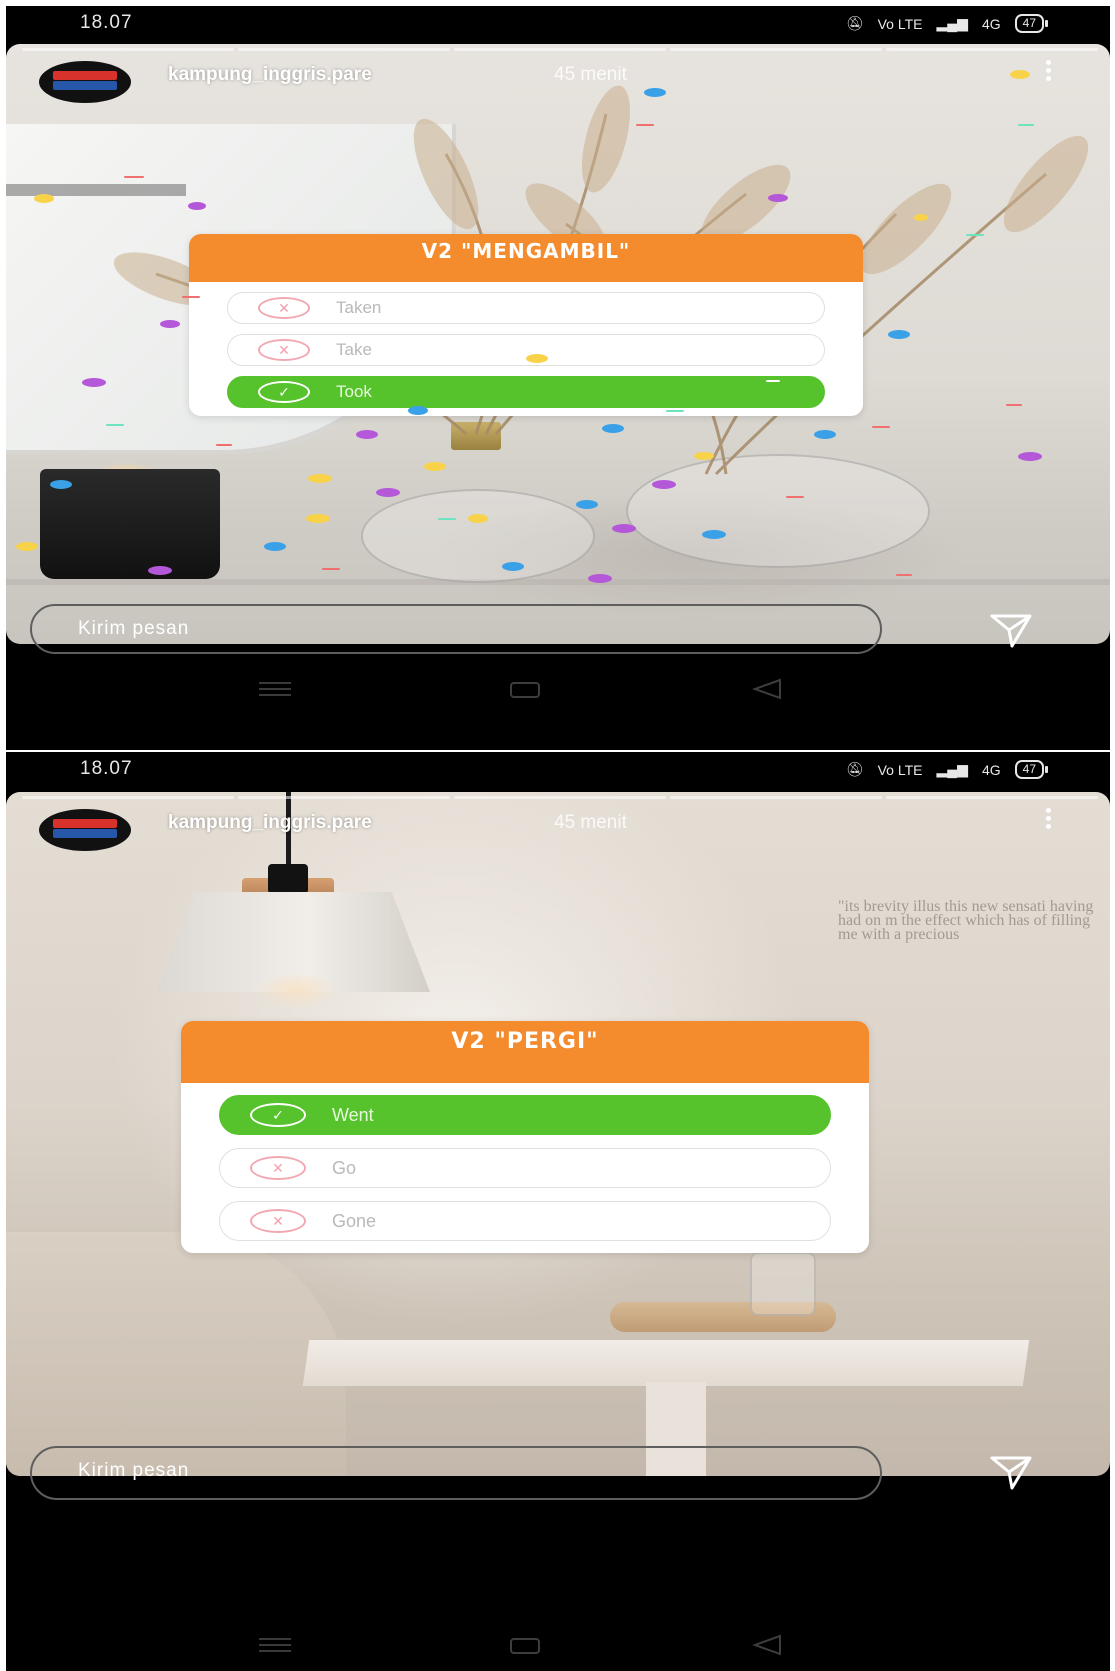  I want to click on quiz-option: ✕ Go, so click(525, 1168).